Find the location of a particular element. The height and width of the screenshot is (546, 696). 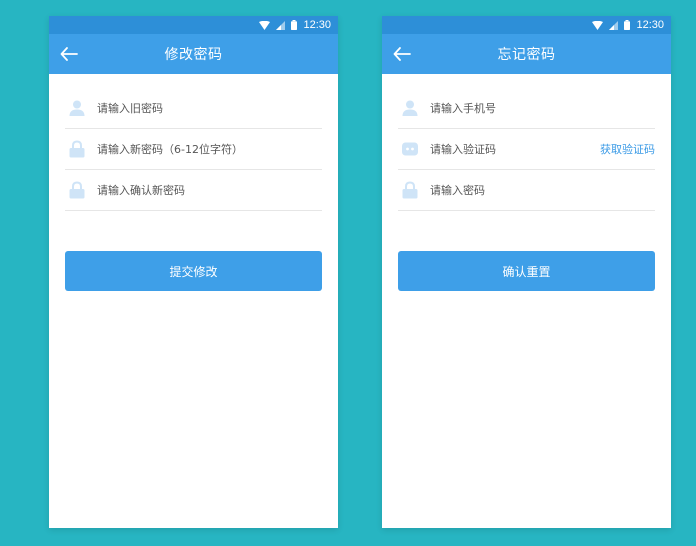

app-bar: 忘记密码 is located at coordinates (526, 54).